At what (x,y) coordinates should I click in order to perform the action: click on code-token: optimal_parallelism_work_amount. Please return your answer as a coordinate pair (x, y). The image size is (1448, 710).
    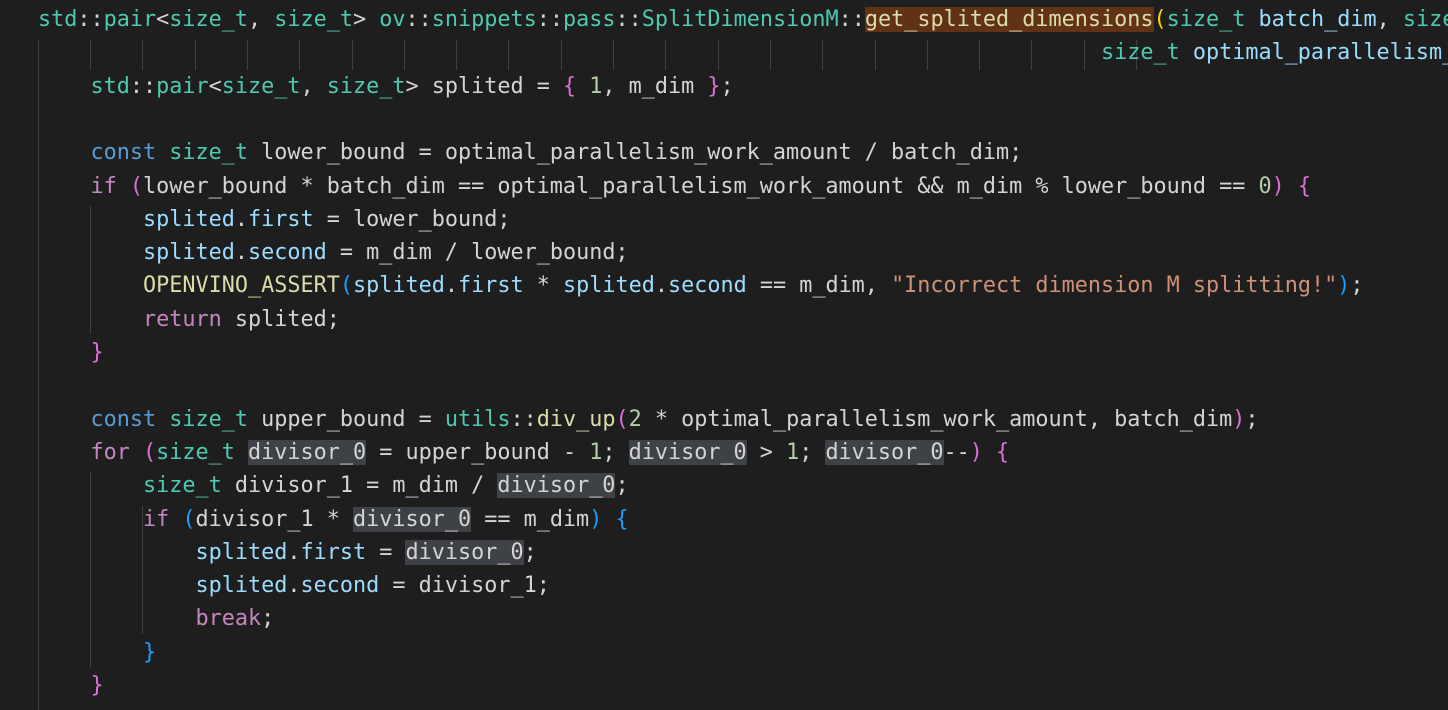
    Looking at the image, I should click on (1320, 53).